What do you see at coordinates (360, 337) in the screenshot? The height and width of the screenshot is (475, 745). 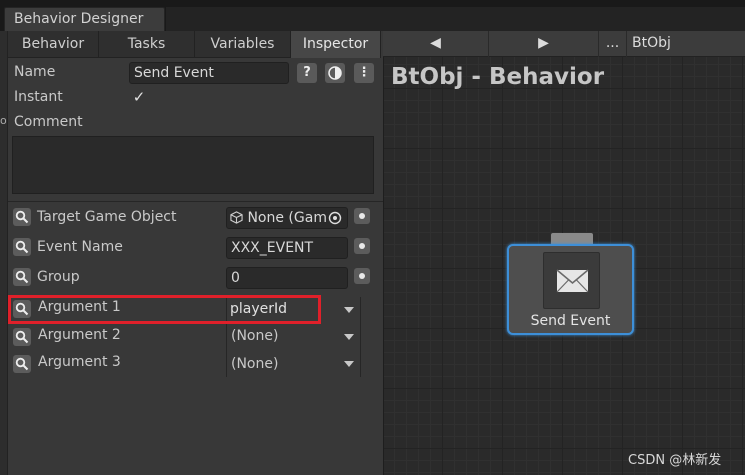 I see `argument-divider-right` at bounding box center [360, 337].